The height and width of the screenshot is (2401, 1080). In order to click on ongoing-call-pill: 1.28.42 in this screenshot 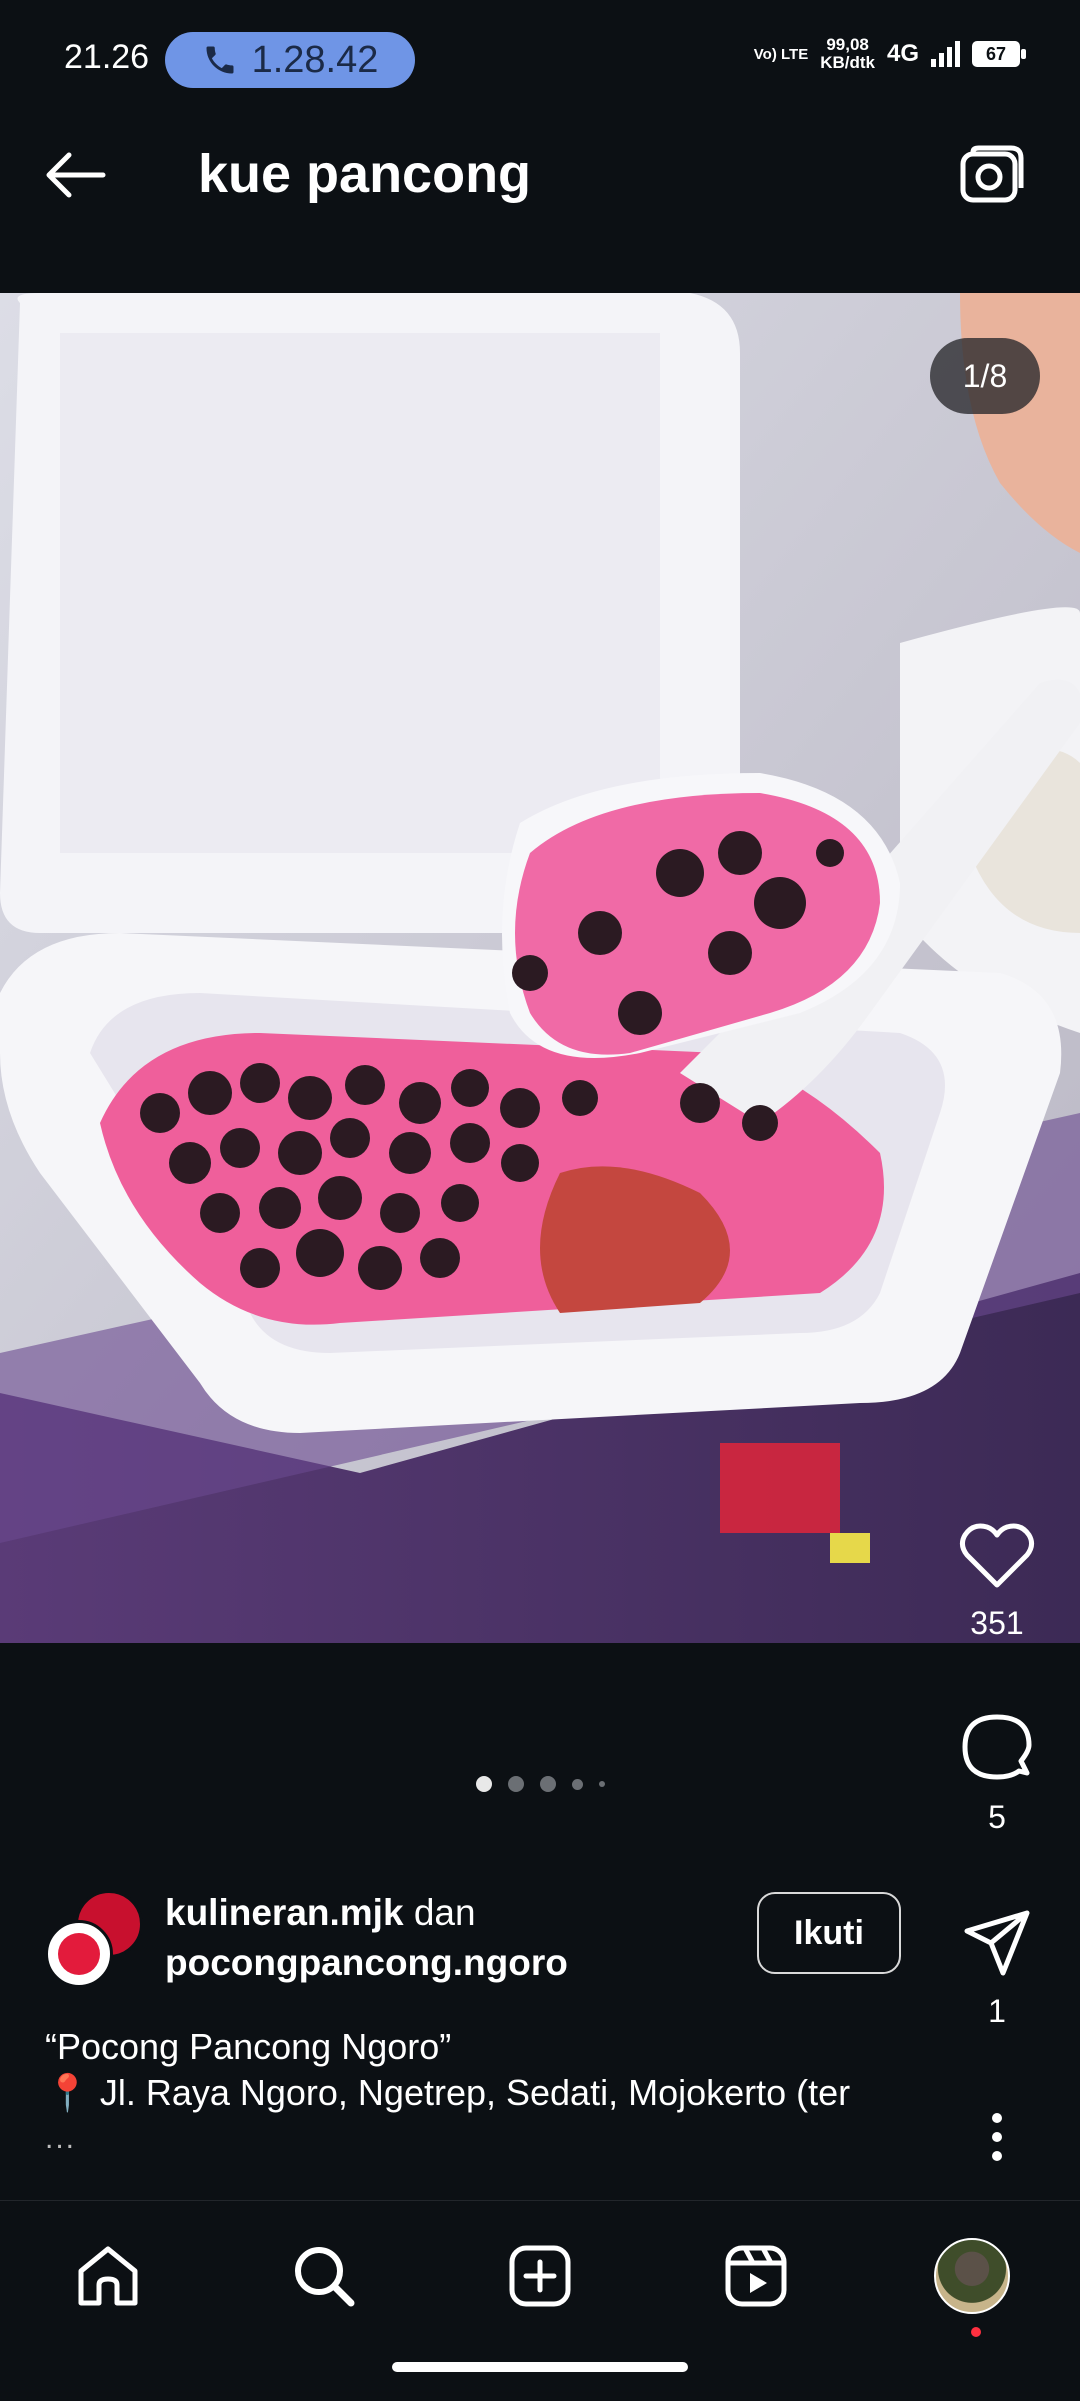, I will do `click(290, 60)`.